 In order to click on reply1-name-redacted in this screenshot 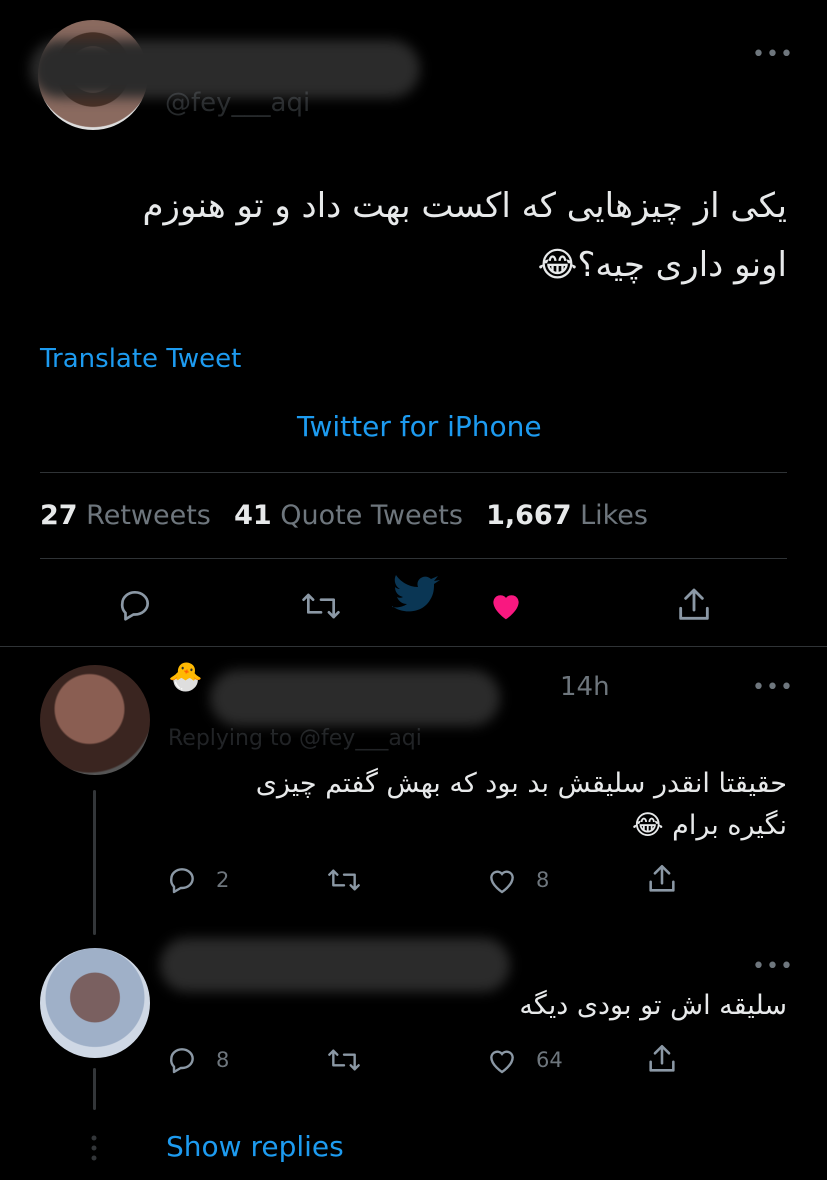, I will do `click(355, 698)`.